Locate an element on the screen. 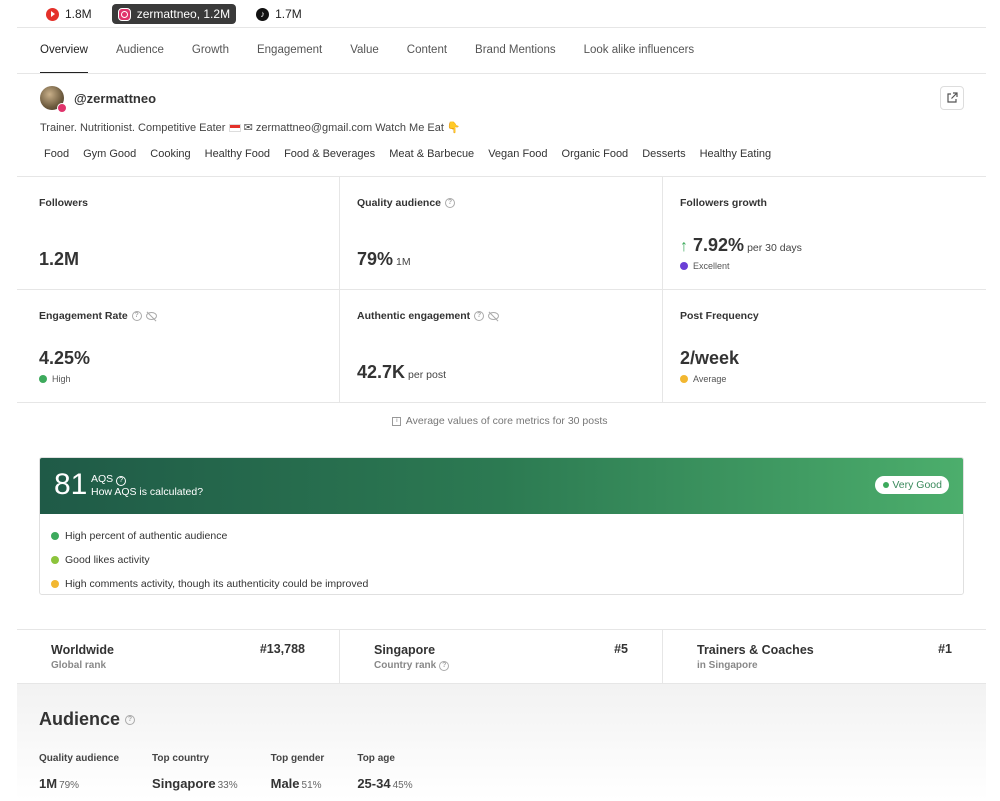  audience-stat-value-wrap: Male 51% is located at coordinates (298, 783).